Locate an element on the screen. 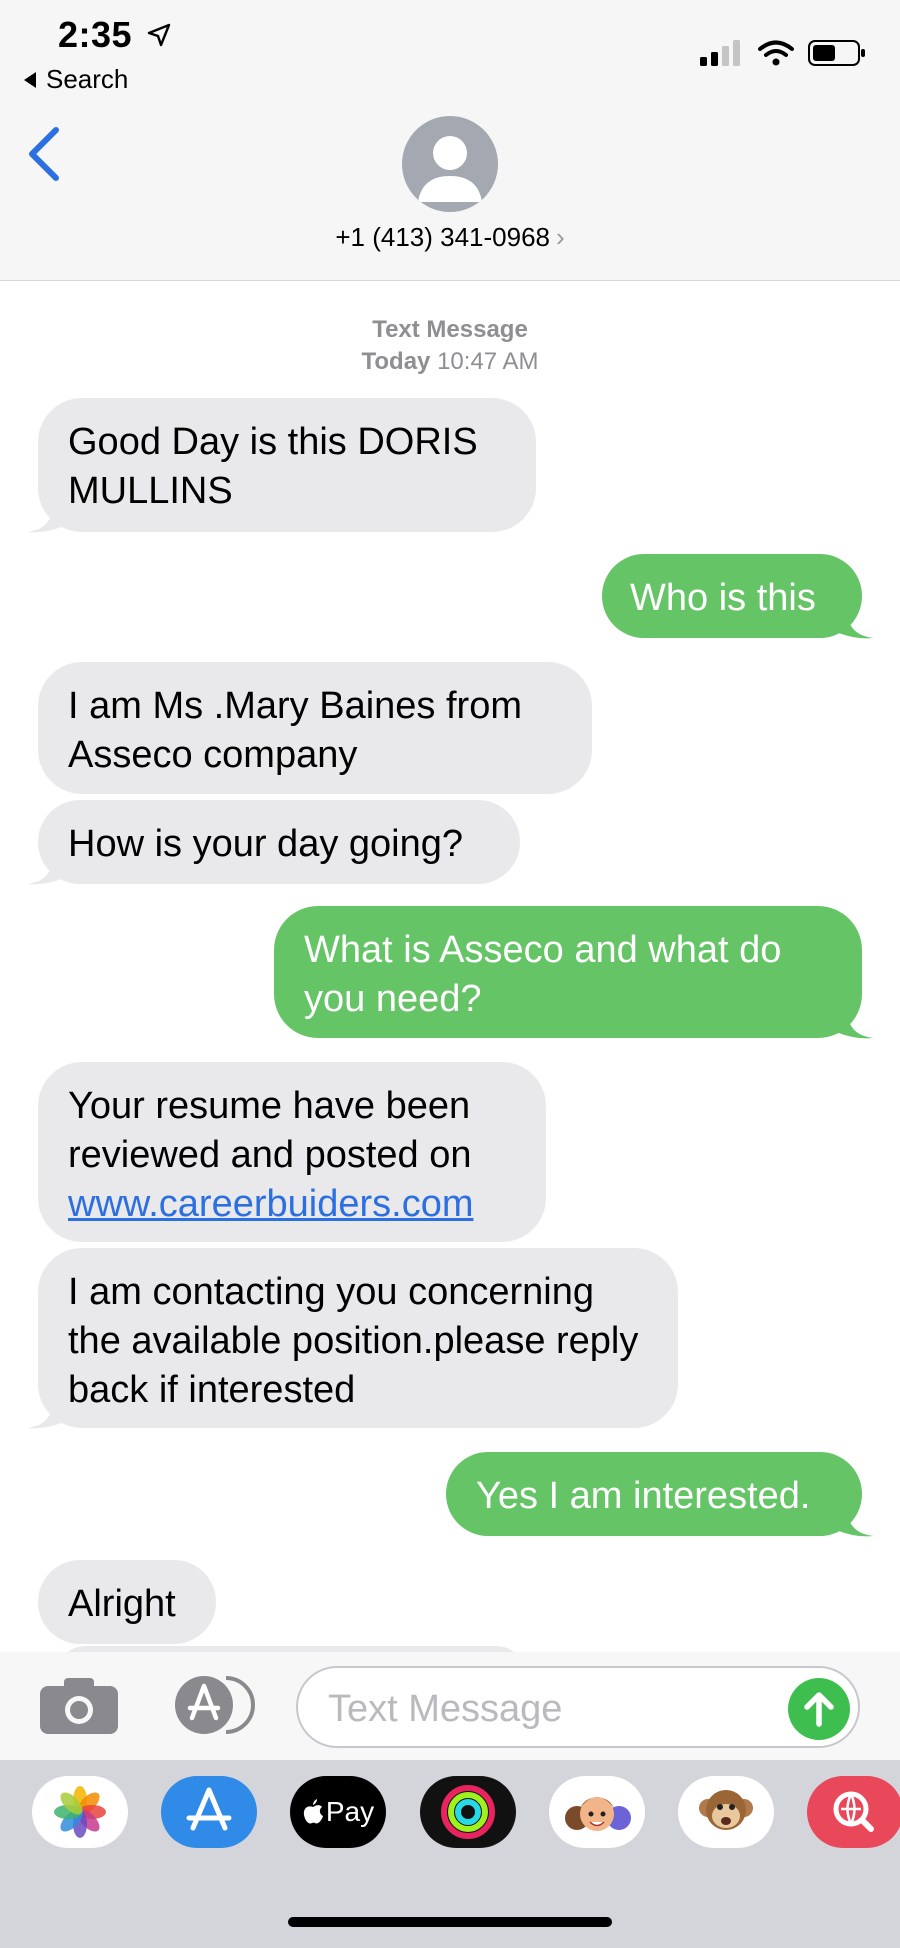 This screenshot has width=900, height=1948. status-icons is located at coordinates (783, 53).